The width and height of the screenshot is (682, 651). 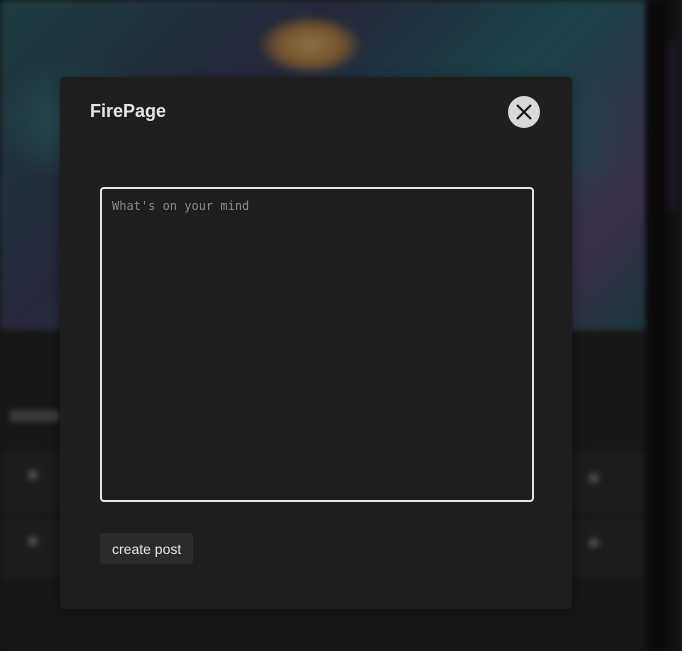 I want to click on close-button, so click(x=524, y=112).